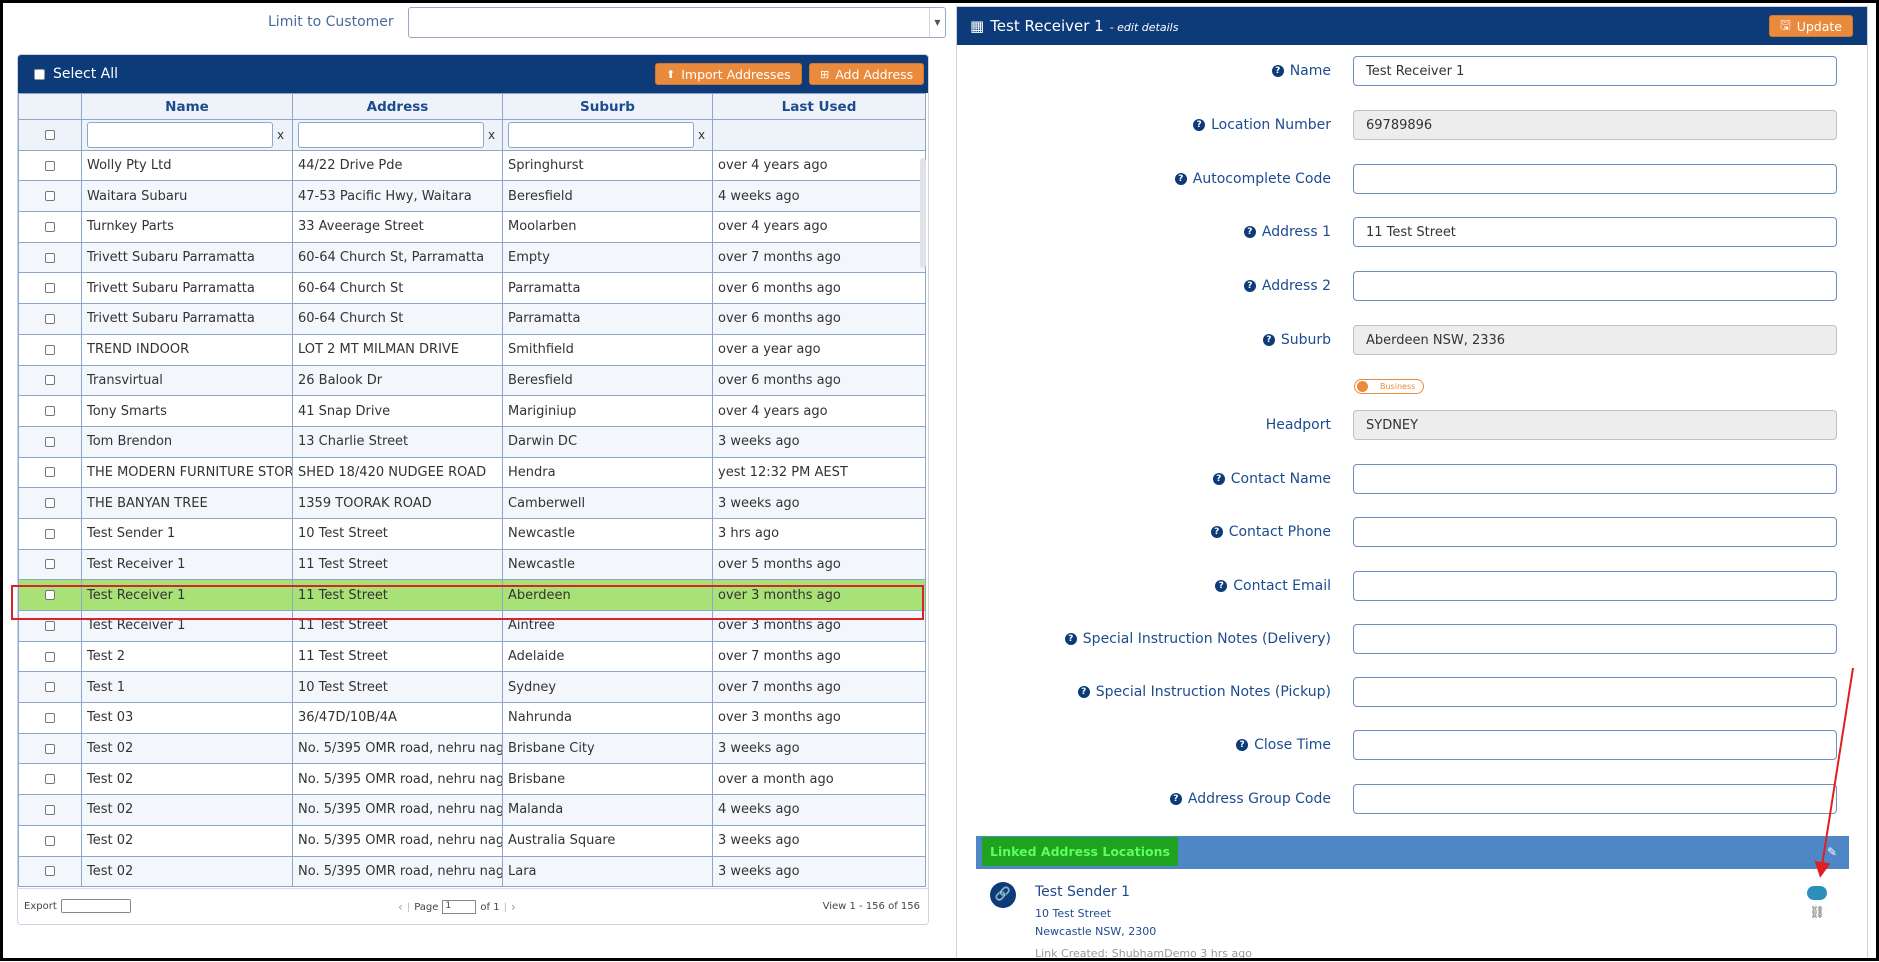 Image resolution: width=1879 pixels, height=962 pixels. Describe the element at coordinates (50, 134) in the screenshot. I see `row-checkbox-all` at that location.